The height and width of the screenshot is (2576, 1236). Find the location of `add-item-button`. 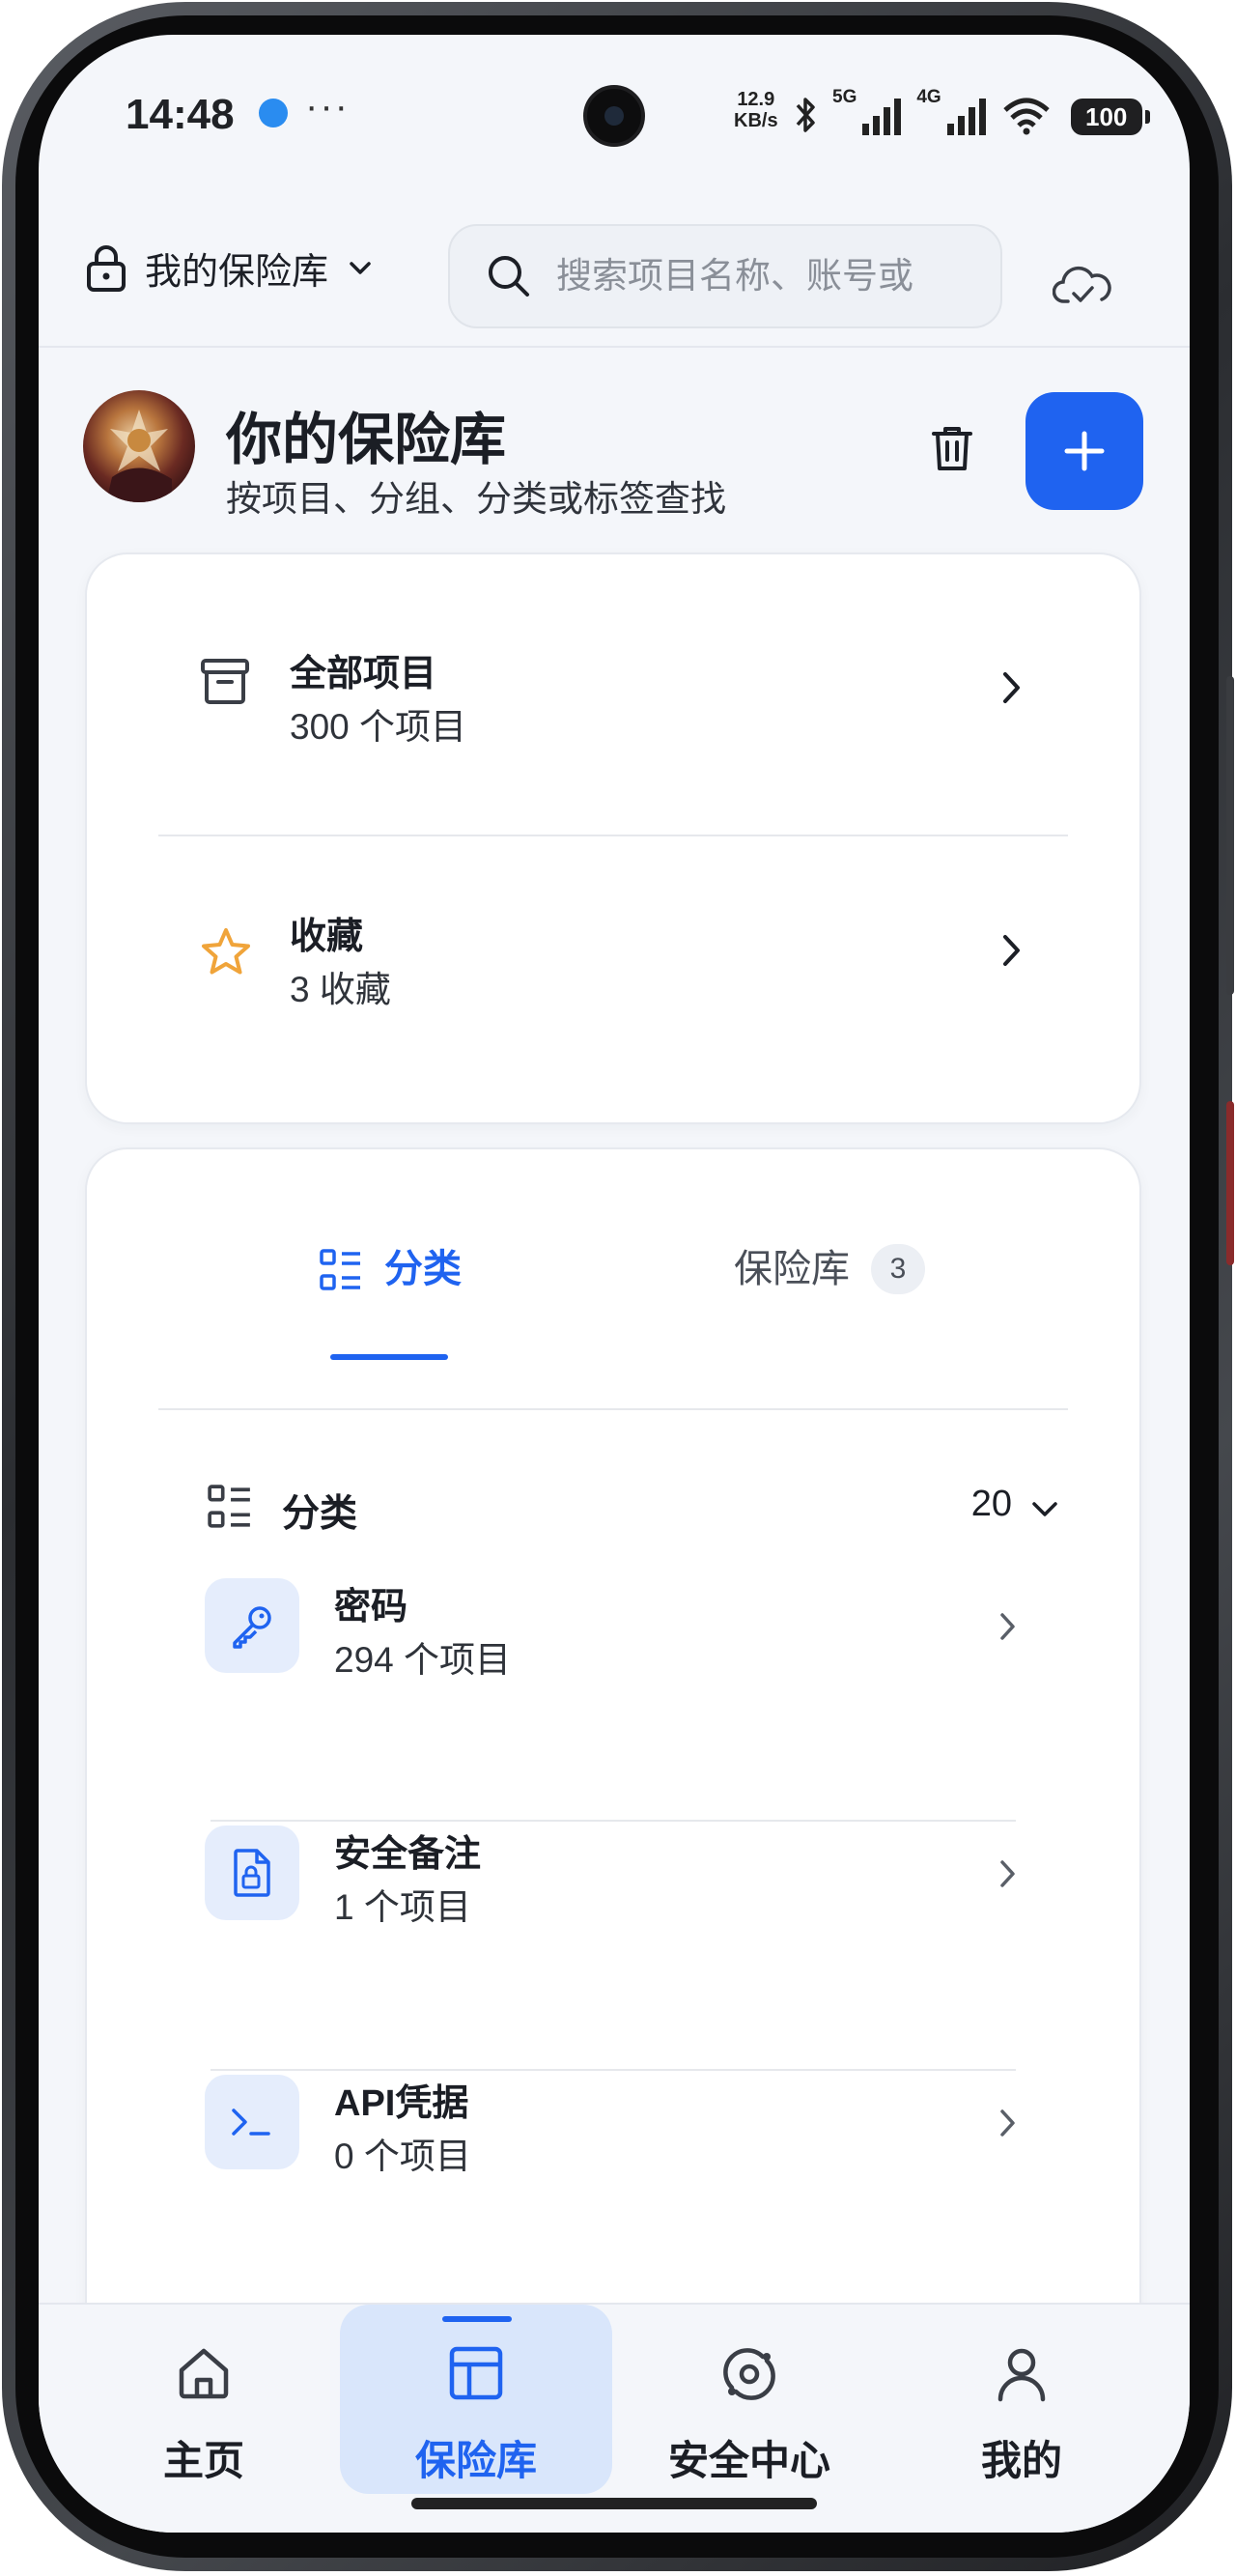

add-item-button is located at coordinates (1084, 451).